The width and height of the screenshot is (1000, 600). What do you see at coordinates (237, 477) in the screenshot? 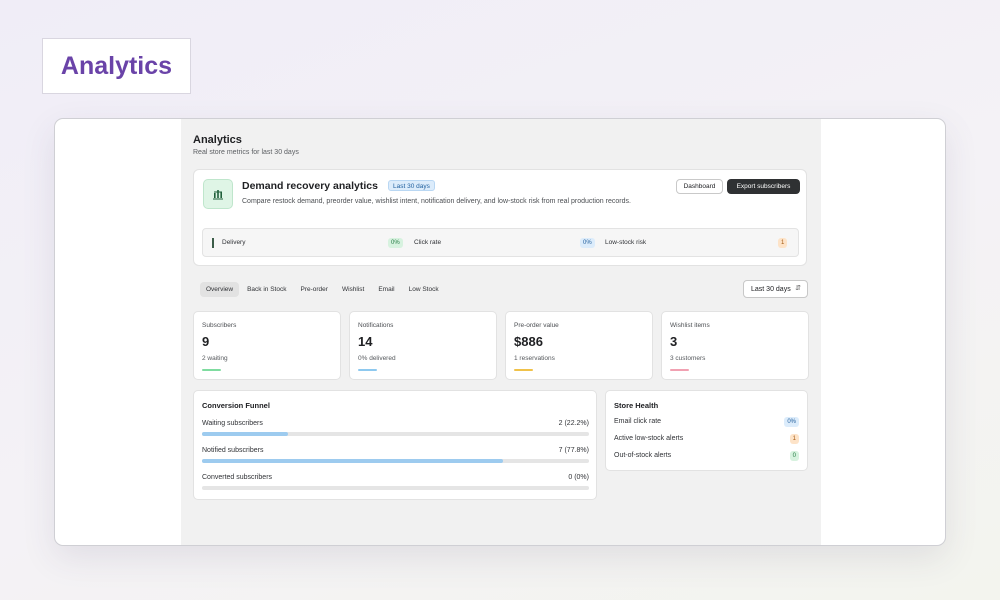
I see `funnel-label: Converted subscribers` at bounding box center [237, 477].